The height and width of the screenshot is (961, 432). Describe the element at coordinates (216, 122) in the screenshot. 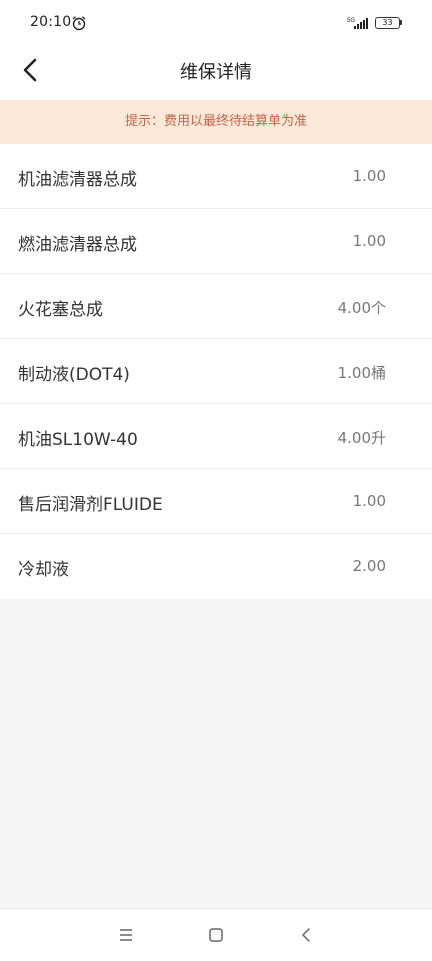

I see `notice-banner: 提示：费用以最终待结算单为准` at that location.